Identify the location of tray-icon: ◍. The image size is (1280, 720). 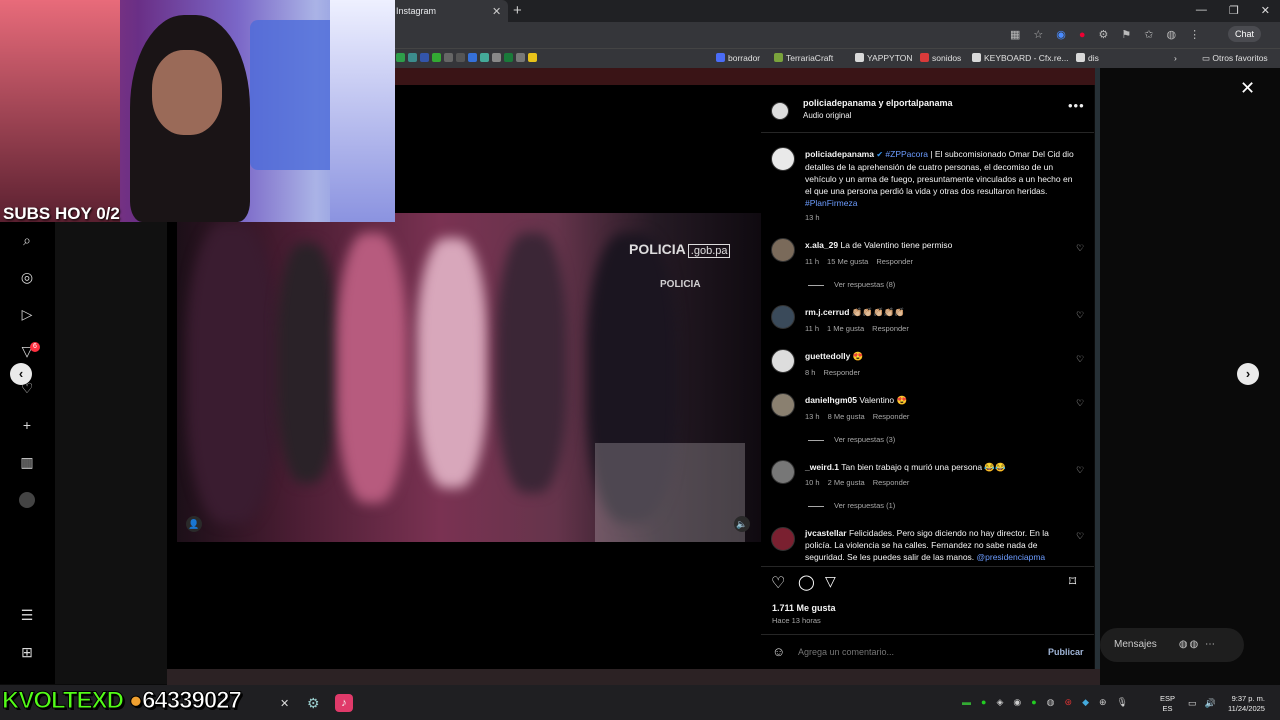
(1051, 702).